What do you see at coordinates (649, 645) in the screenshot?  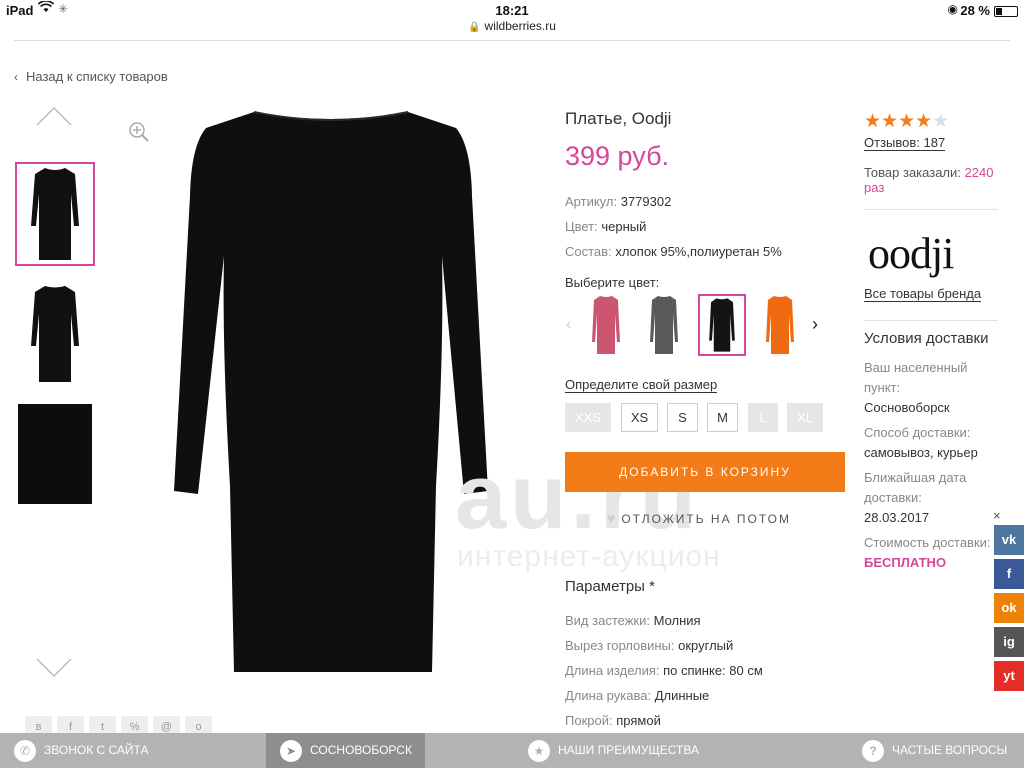 I see `param-row: Вырез горловины: округлый` at bounding box center [649, 645].